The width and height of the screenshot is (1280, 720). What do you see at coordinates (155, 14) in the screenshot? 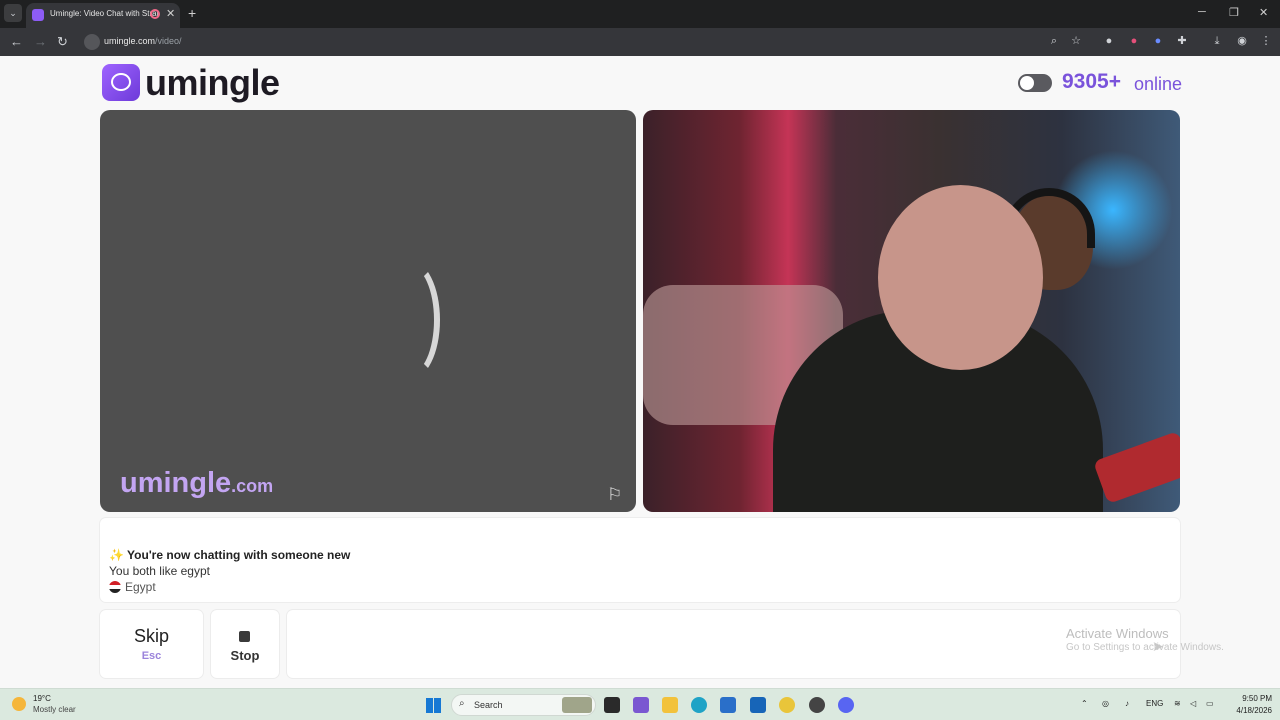
I see `recording-icon` at bounding box center [155, 14].